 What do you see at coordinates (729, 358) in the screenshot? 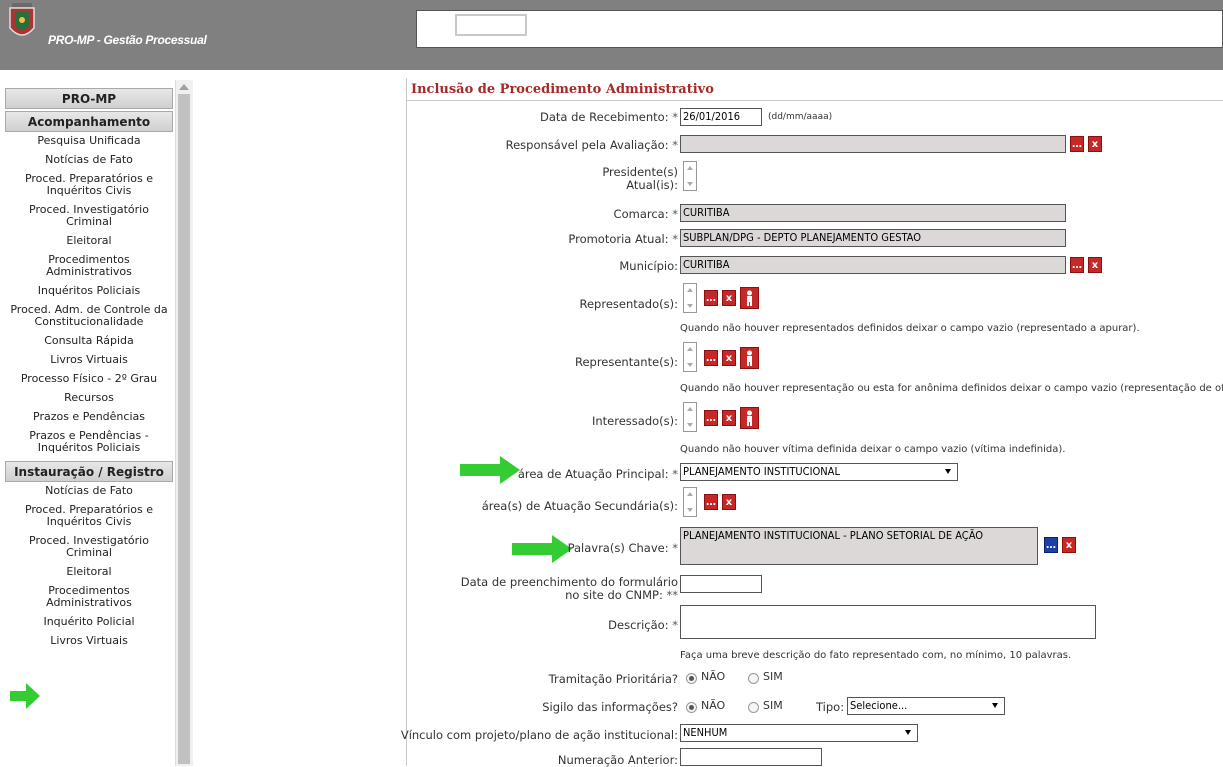
I see `clear-representante-button: x` at bounding box center [729, 358].